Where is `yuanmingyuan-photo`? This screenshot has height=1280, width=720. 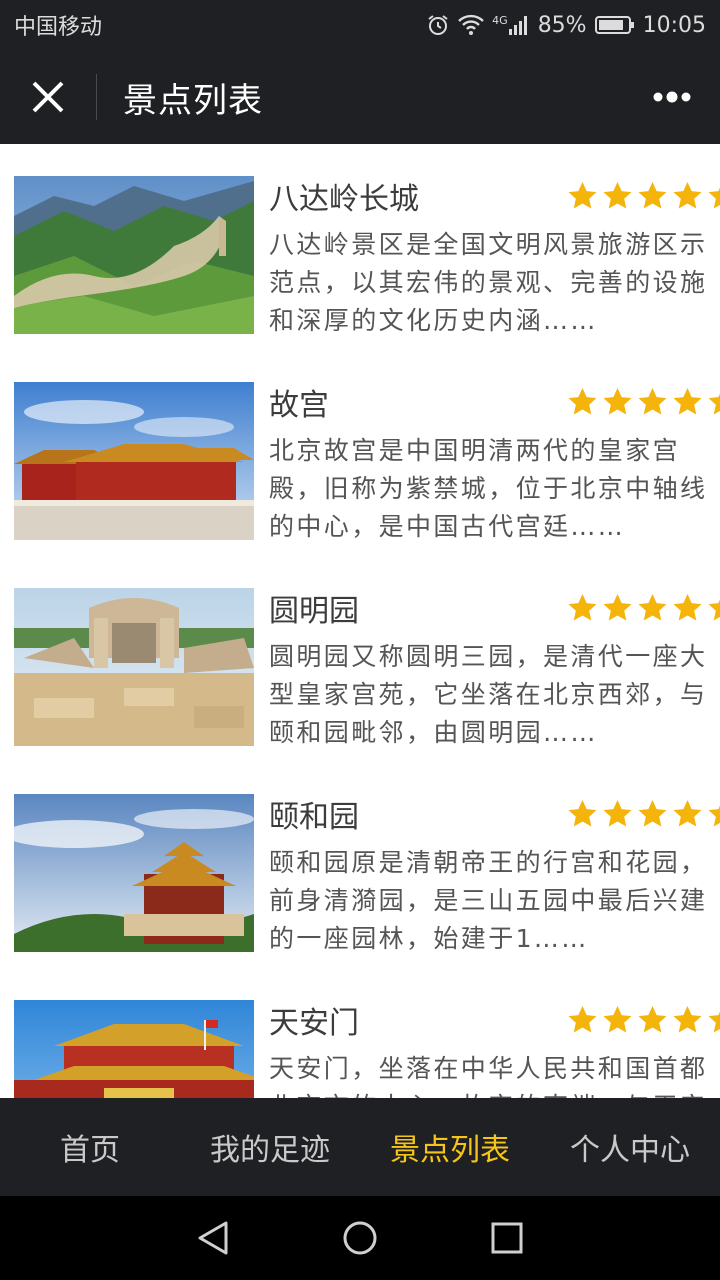
yuanmingyuan-photo is located at coordinates (134, 667).